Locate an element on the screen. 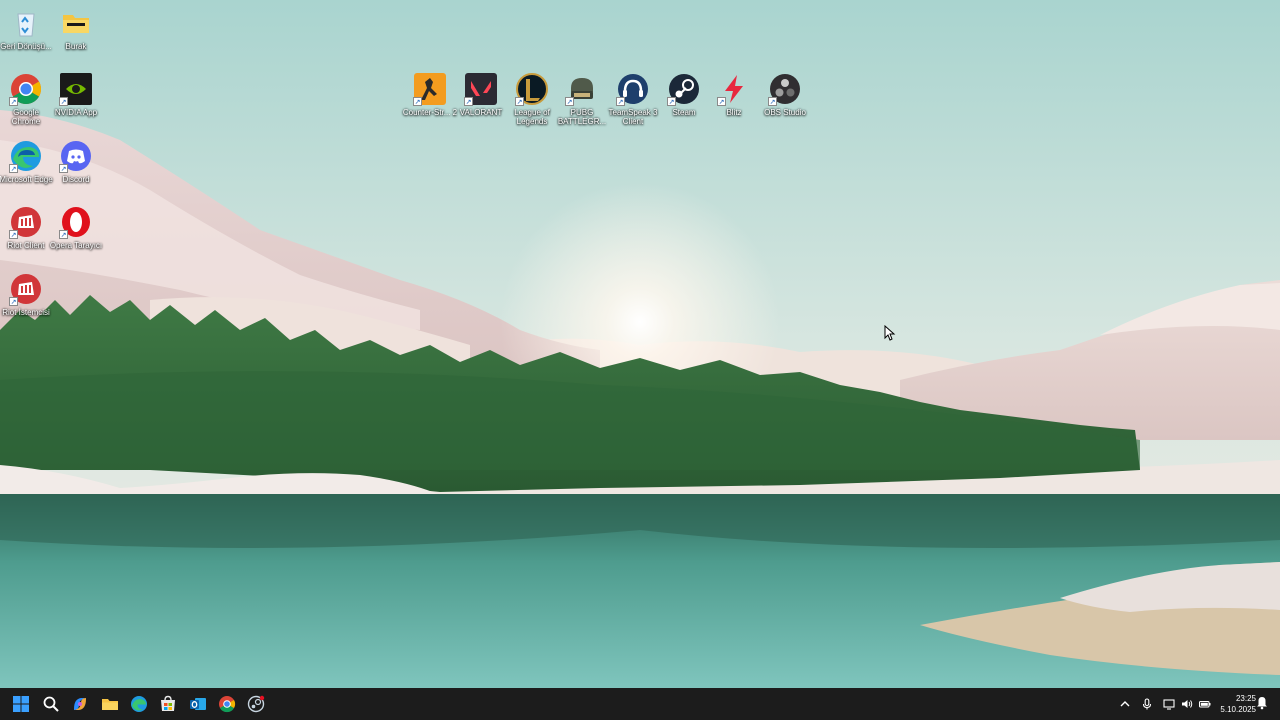 Image resolution: width=1280 pixels, height=720 pixels. start-icon is located at coordinates (21, 704).